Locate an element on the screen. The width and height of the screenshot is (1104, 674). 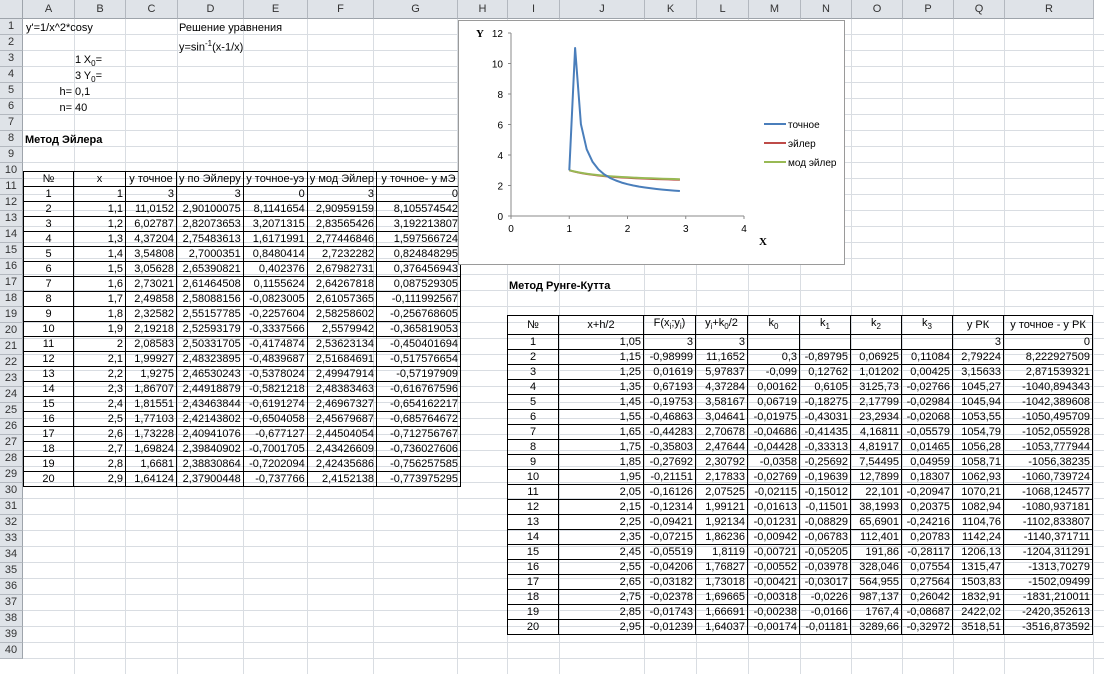
table-cell: -0,737766 is located at coordinates (275, 479).